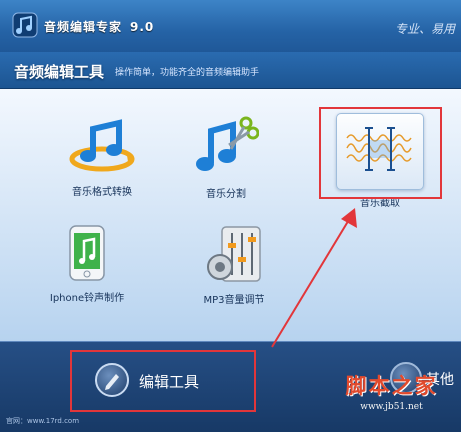 This screenshot has width=461, height=432. What do you see at coordinates (25, 25) in the screenshot?
I see `app-logo-icon` at bounding box center [25, 25].